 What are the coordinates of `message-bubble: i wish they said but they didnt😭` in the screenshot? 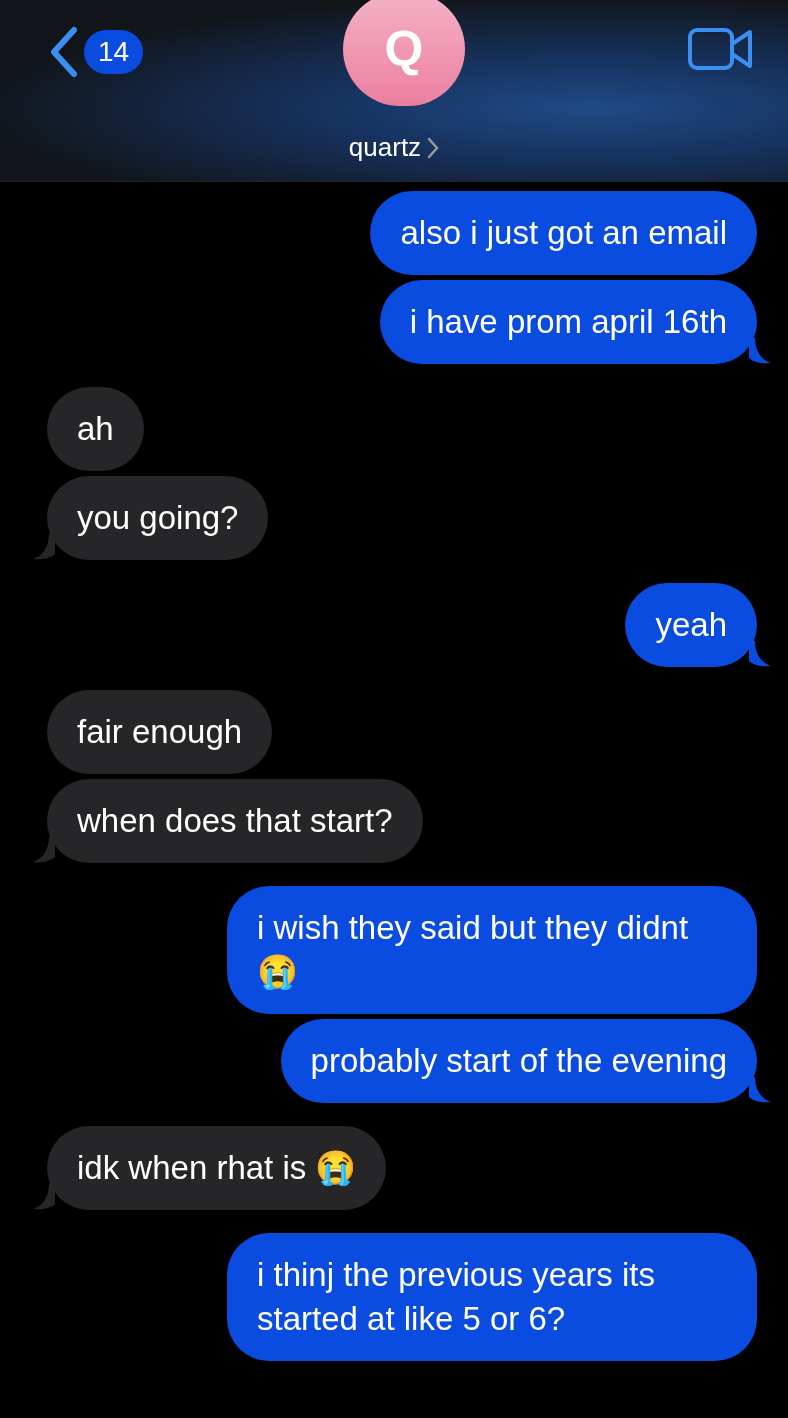 It's located at (492, 950).